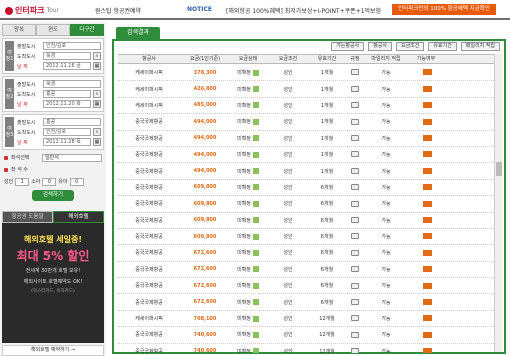 This screenshot has height=356, width=510. What do you see at coordinates (303, 10) in the screenshot?
I see `notice-text: [해외항공 100%혜택] 최저가보상+I-POINT+쿠폰+1억보험` at bounding box center [303, 10].